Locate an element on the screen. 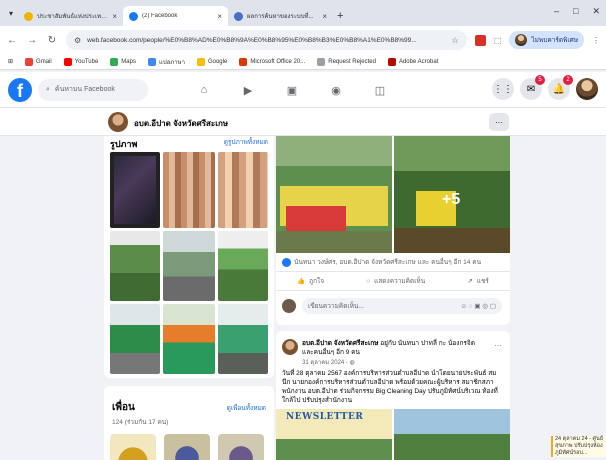 Image resolution: width=606 pixels, height=460 pixels. commenter-avatar is located at coordinates (289, 306).